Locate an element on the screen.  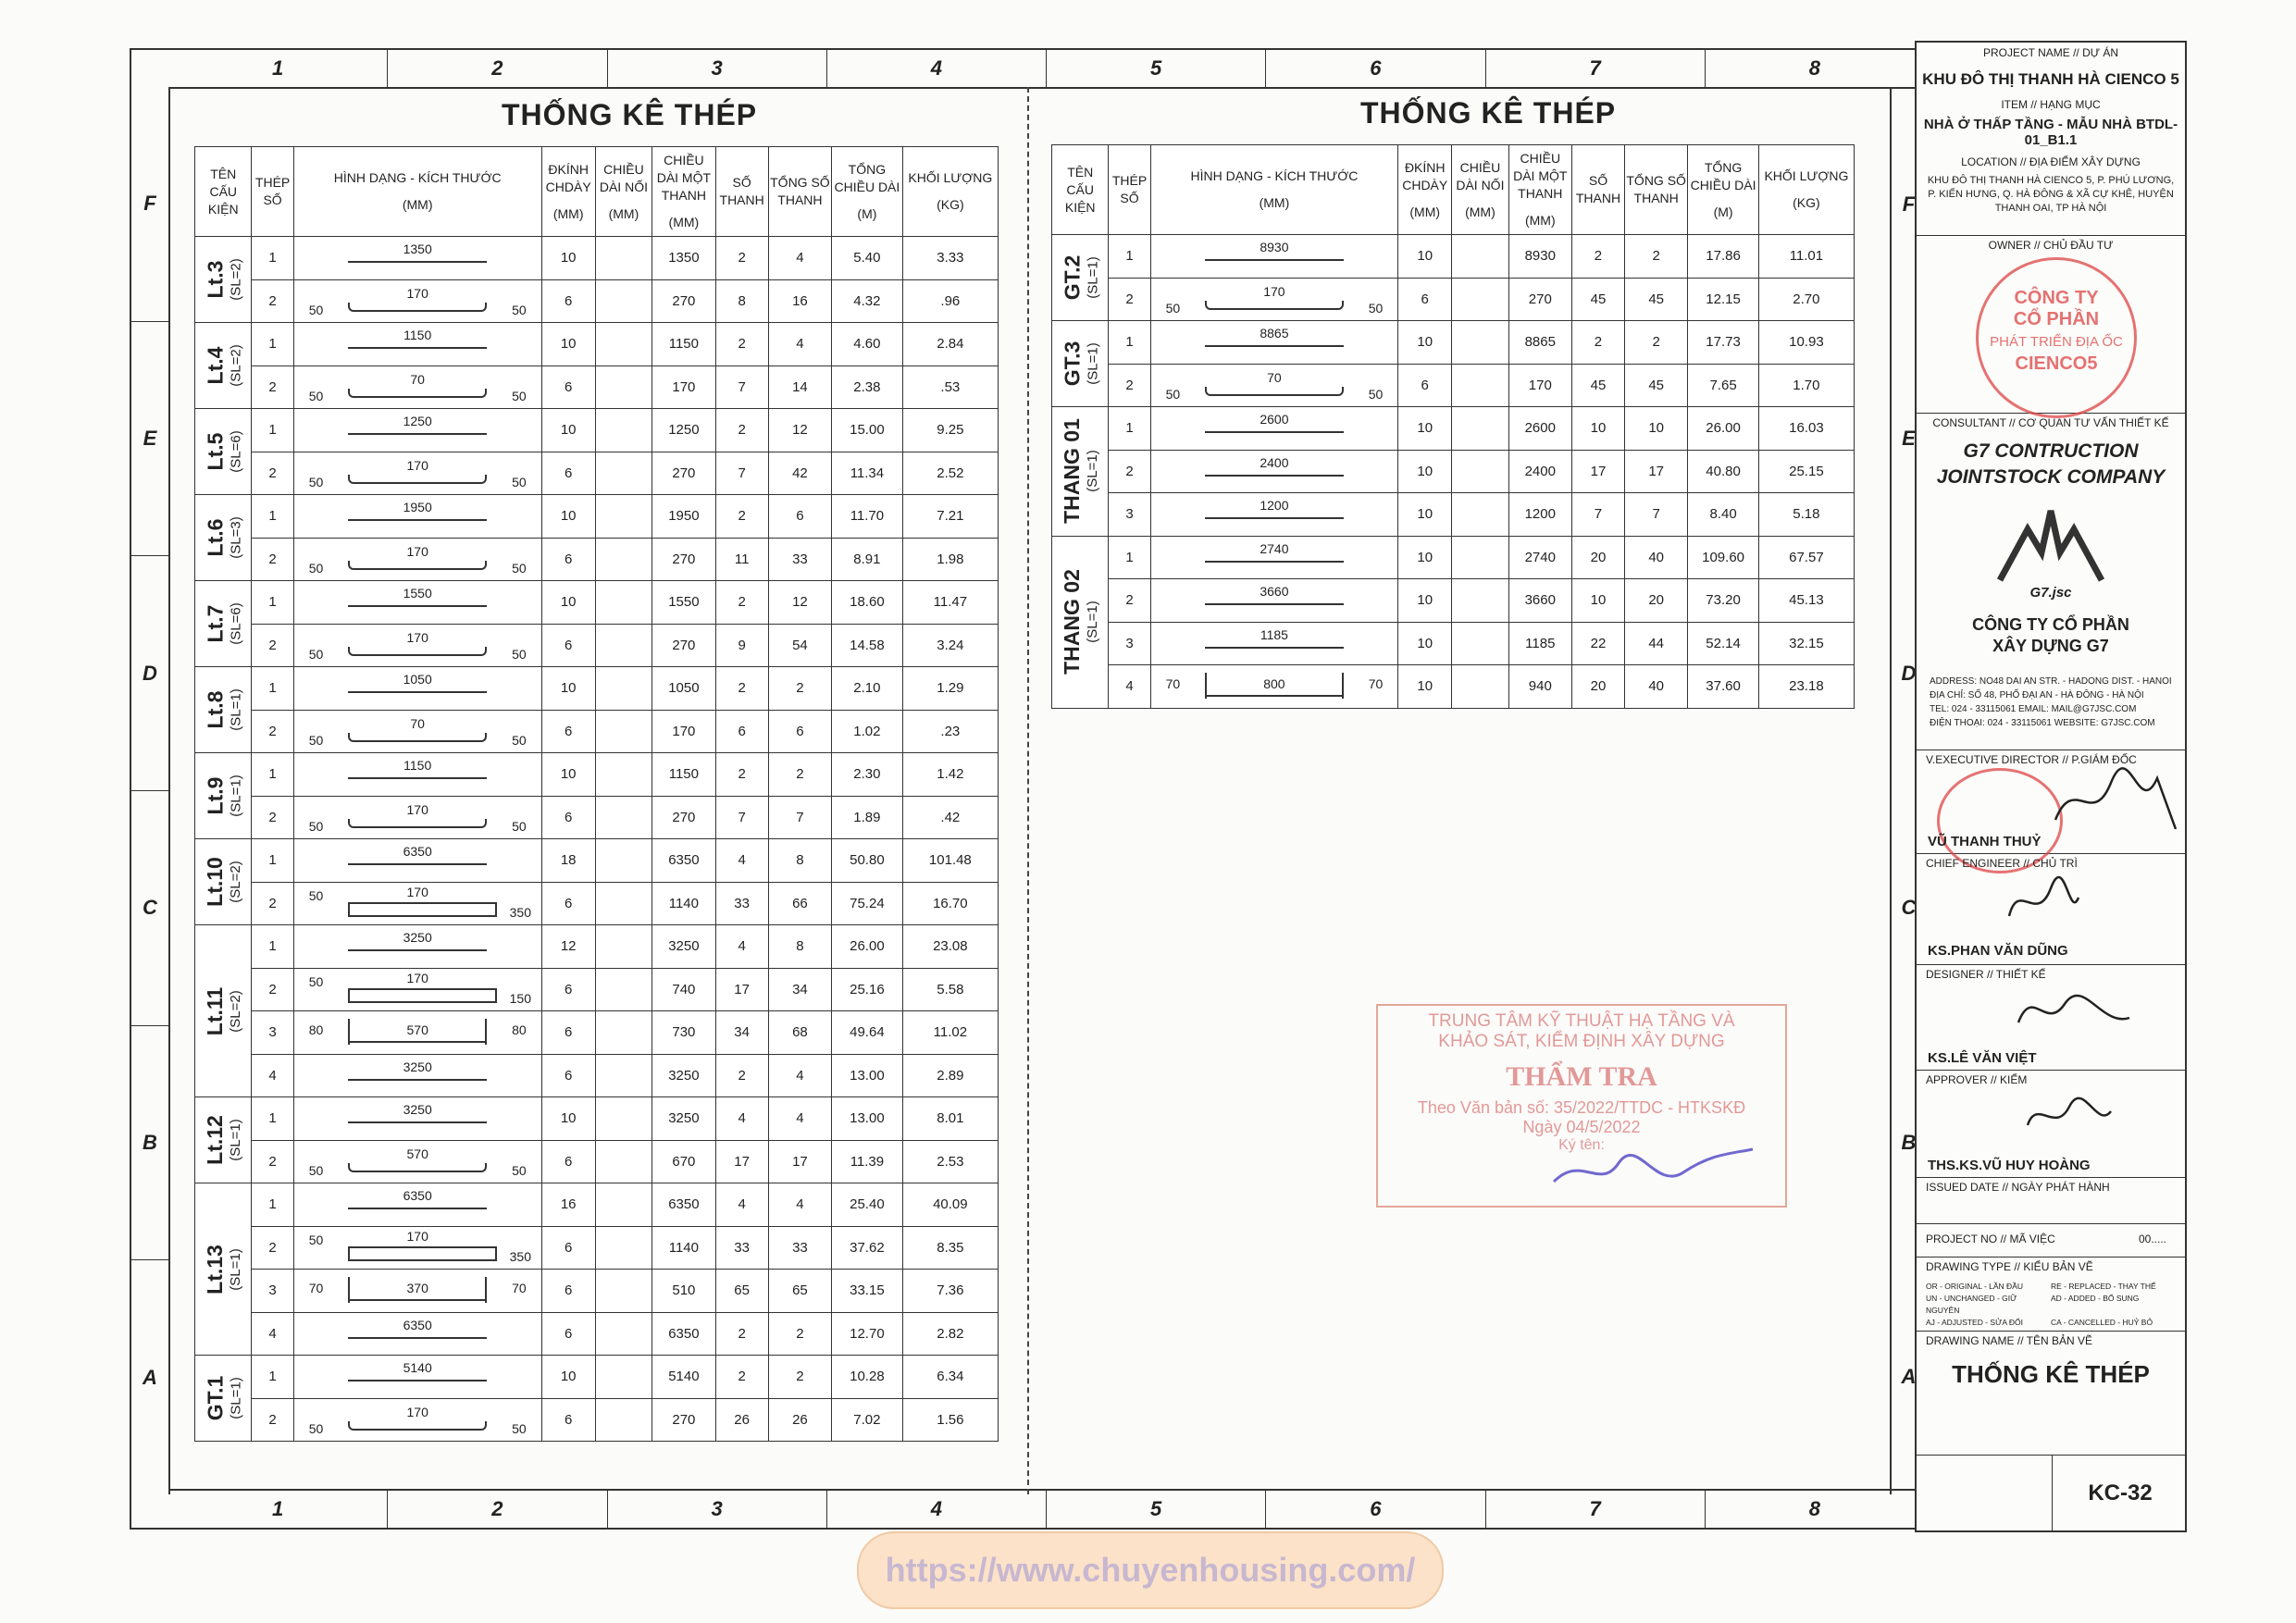
review-stamp-line2: KHẢO SÁT, KIỂM ĐỊNH XÂY DỰNG is located at coordinates (1582, 1041).